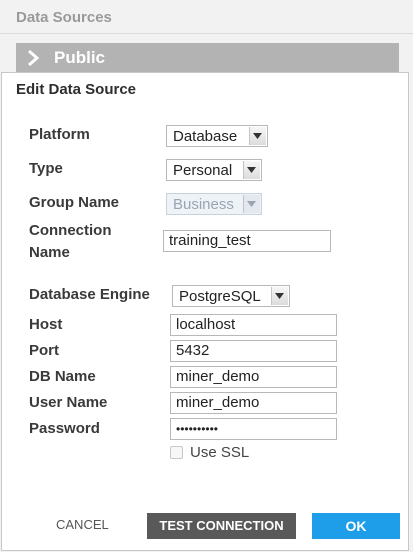 The width and height of the screenshot is (413, 552). What do you see at coordinates (221, 526) in the screenshot?
I see `test-connection-button: TEST CONNECTION` at bounding box center [221, 526].